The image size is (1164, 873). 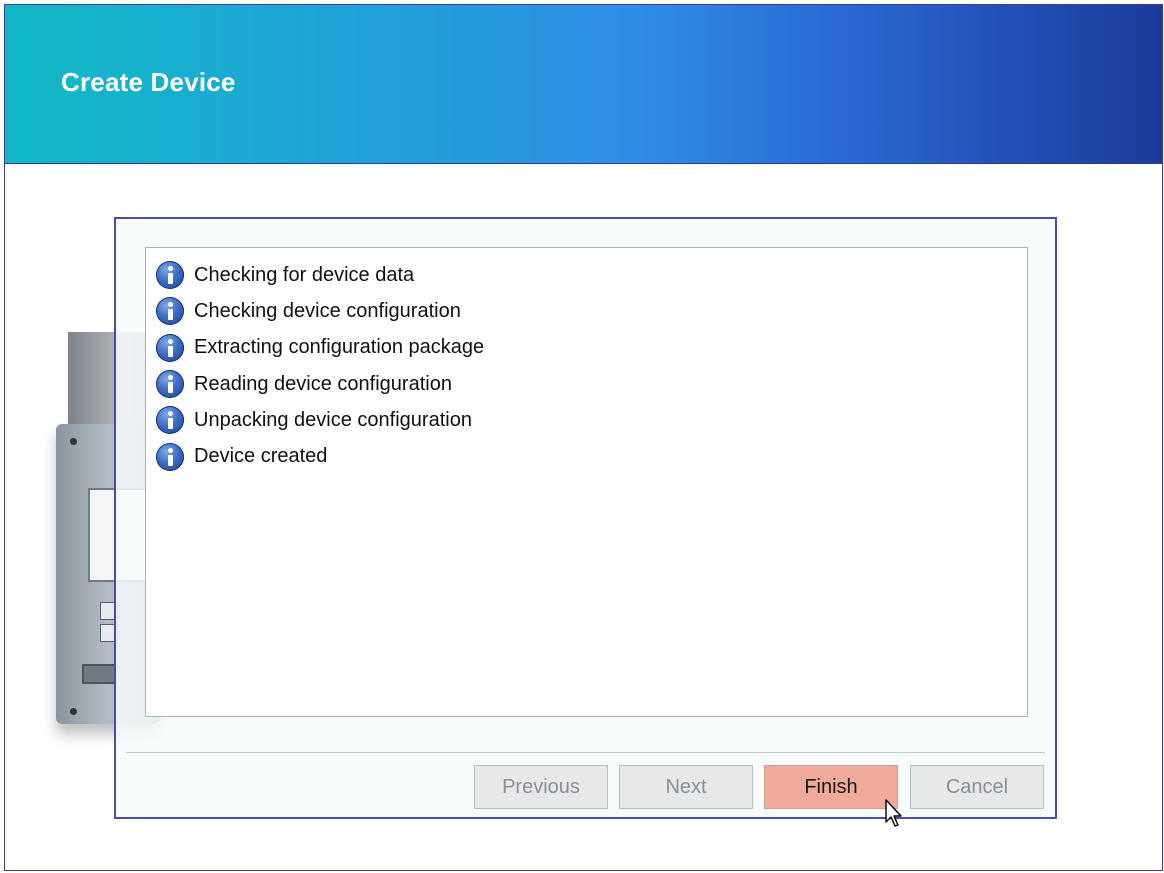 What do you see at coordinates (586, 311) in the screenshot?
I see `log-item: Checking device configuration` at bounding box center [586, 311].